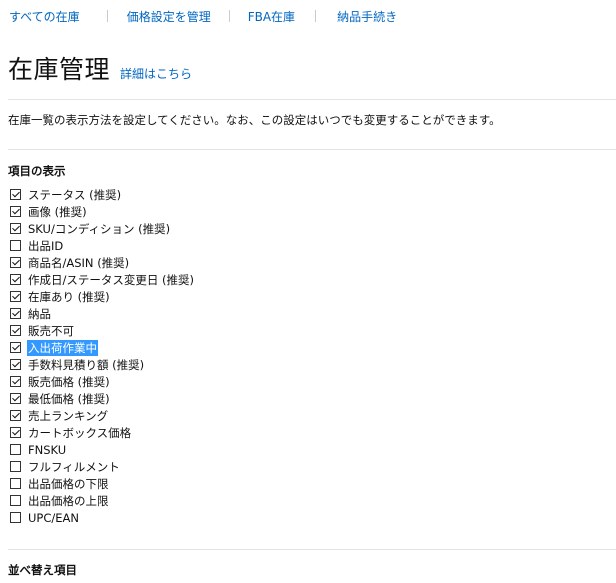 This screenshot has width=616, height=583. What do you see at coordinates (102, 211) in the screenshot?
I see `column-option: 画像 (推奨)` at bounding box center [102, 211].